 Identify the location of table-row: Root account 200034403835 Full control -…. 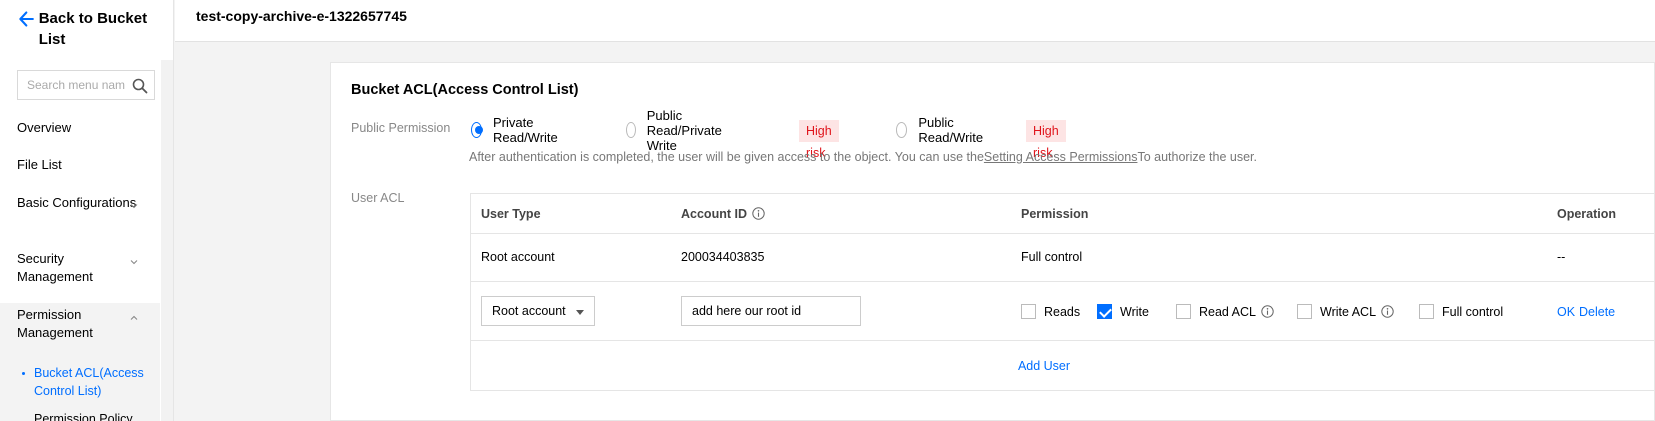
(1063, 258).